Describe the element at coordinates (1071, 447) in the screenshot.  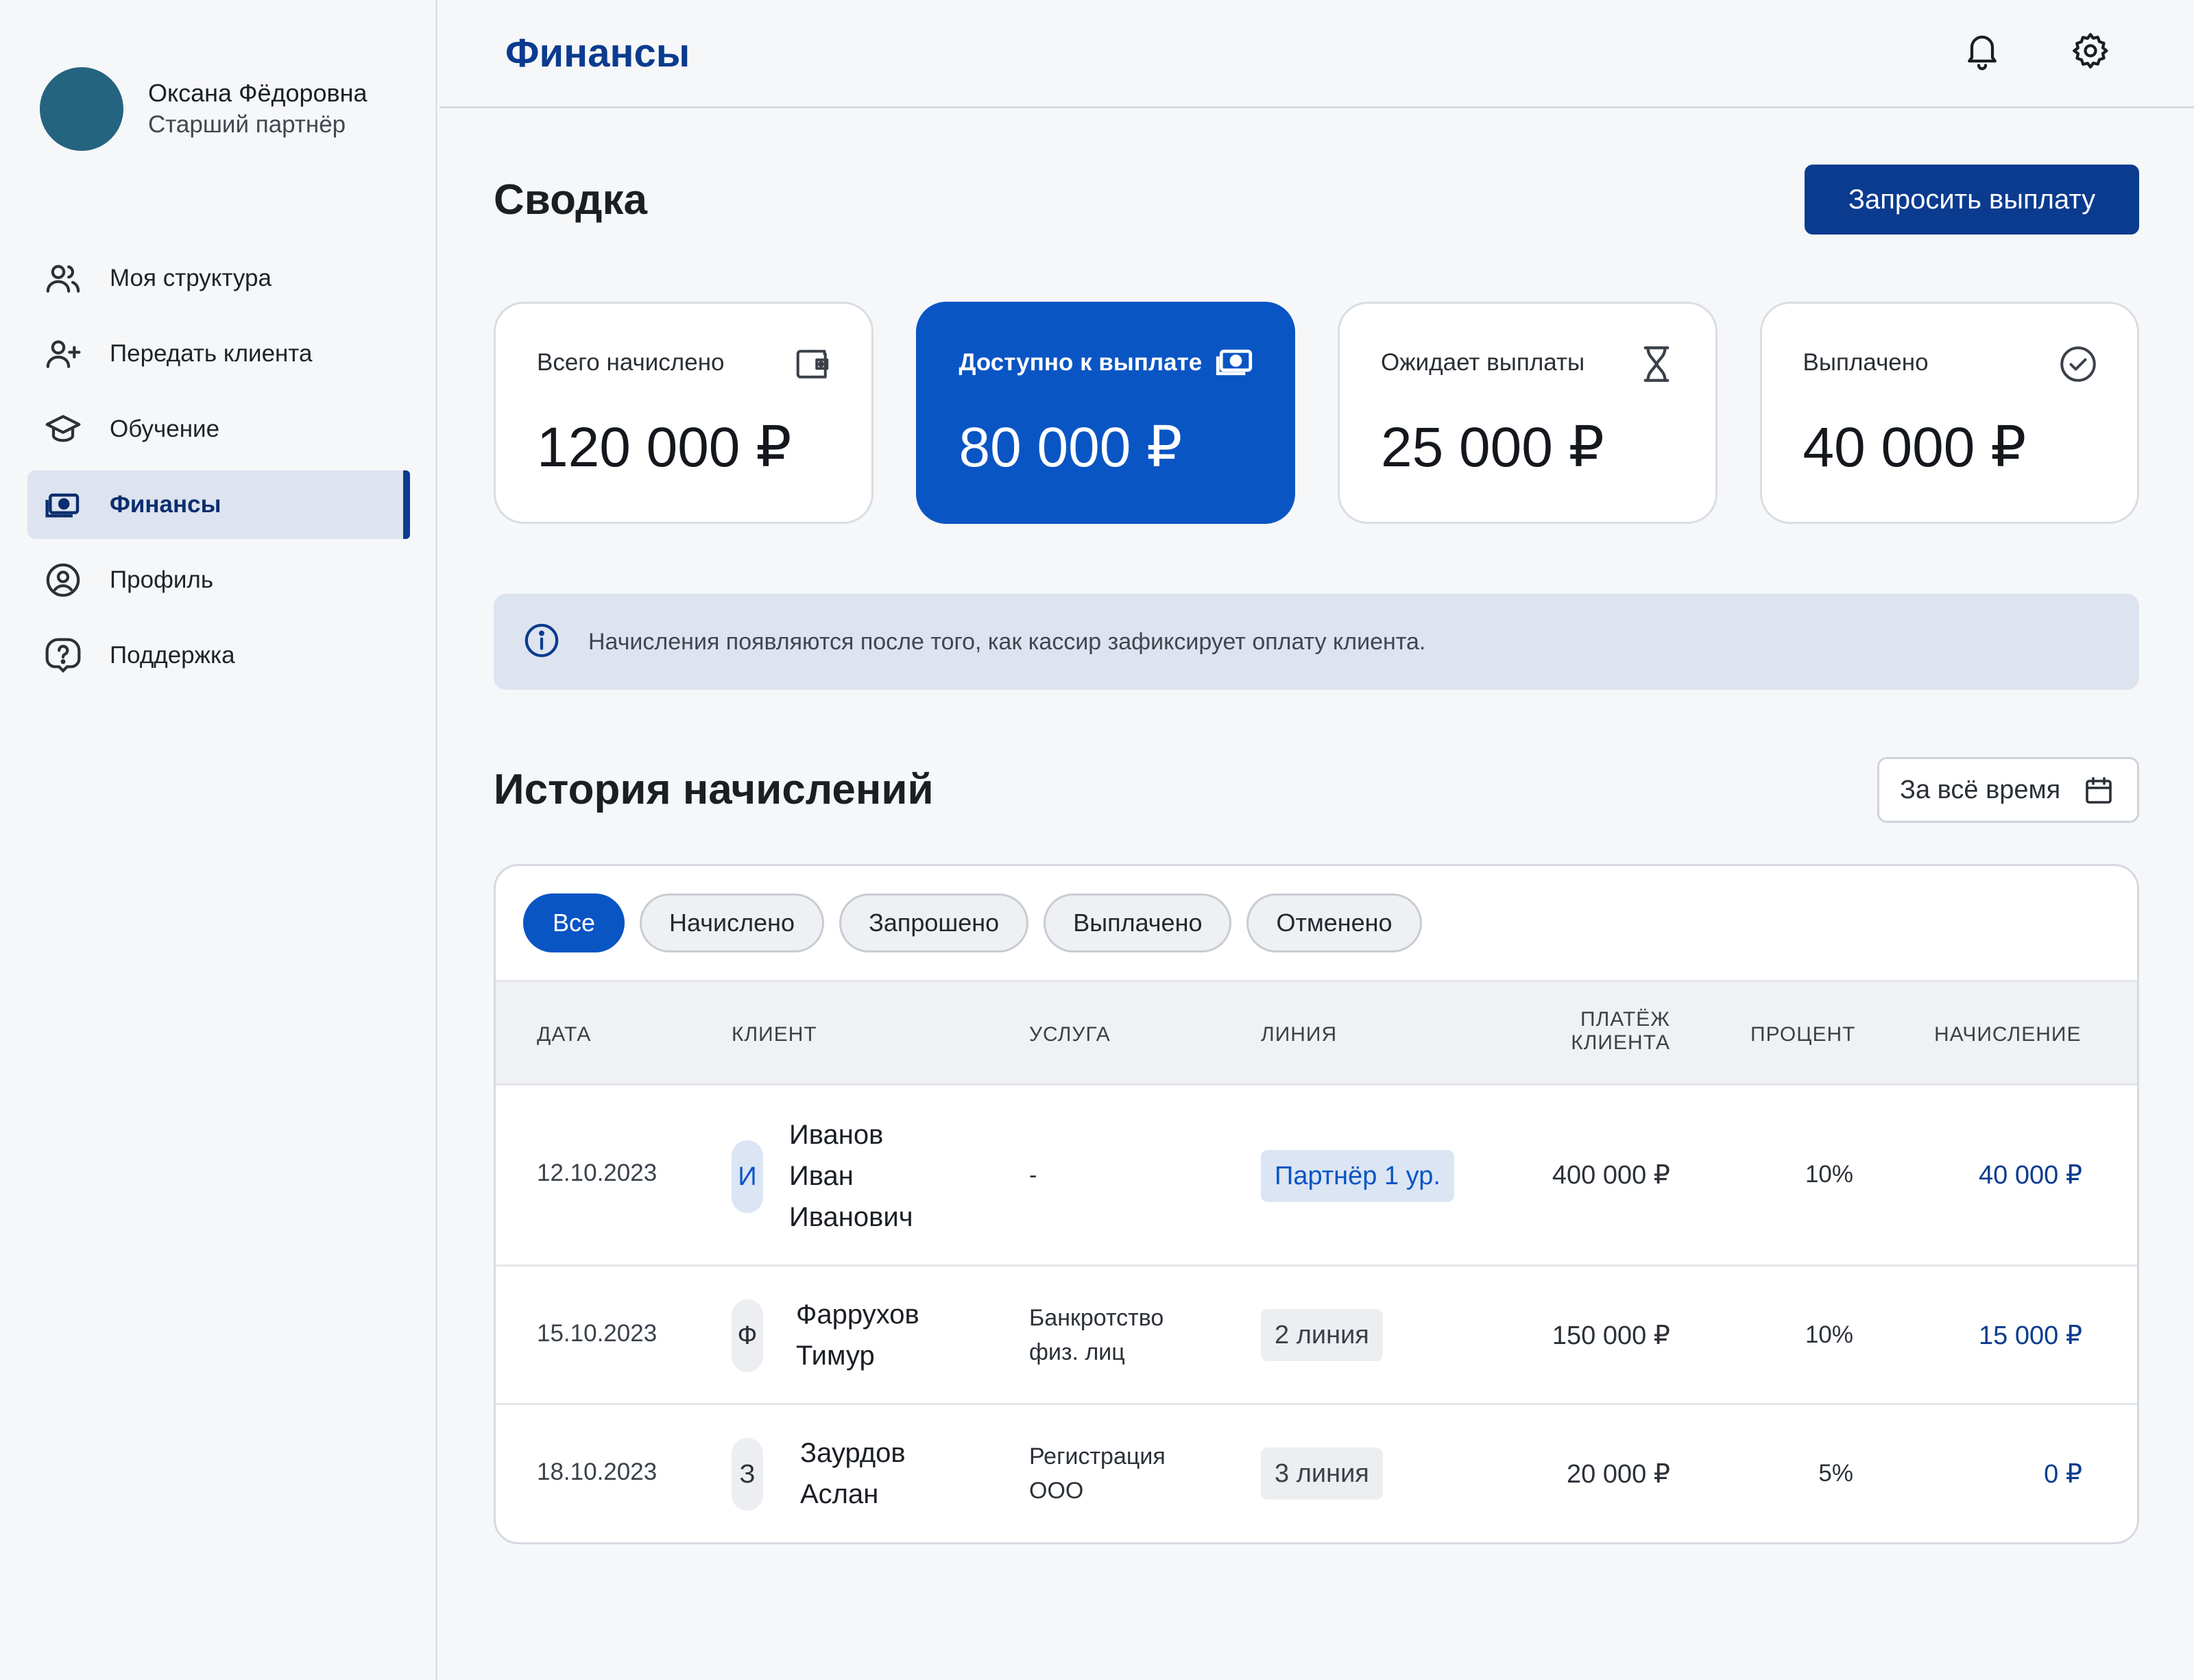
I see `card-value: 80 000 ₽` at that location.